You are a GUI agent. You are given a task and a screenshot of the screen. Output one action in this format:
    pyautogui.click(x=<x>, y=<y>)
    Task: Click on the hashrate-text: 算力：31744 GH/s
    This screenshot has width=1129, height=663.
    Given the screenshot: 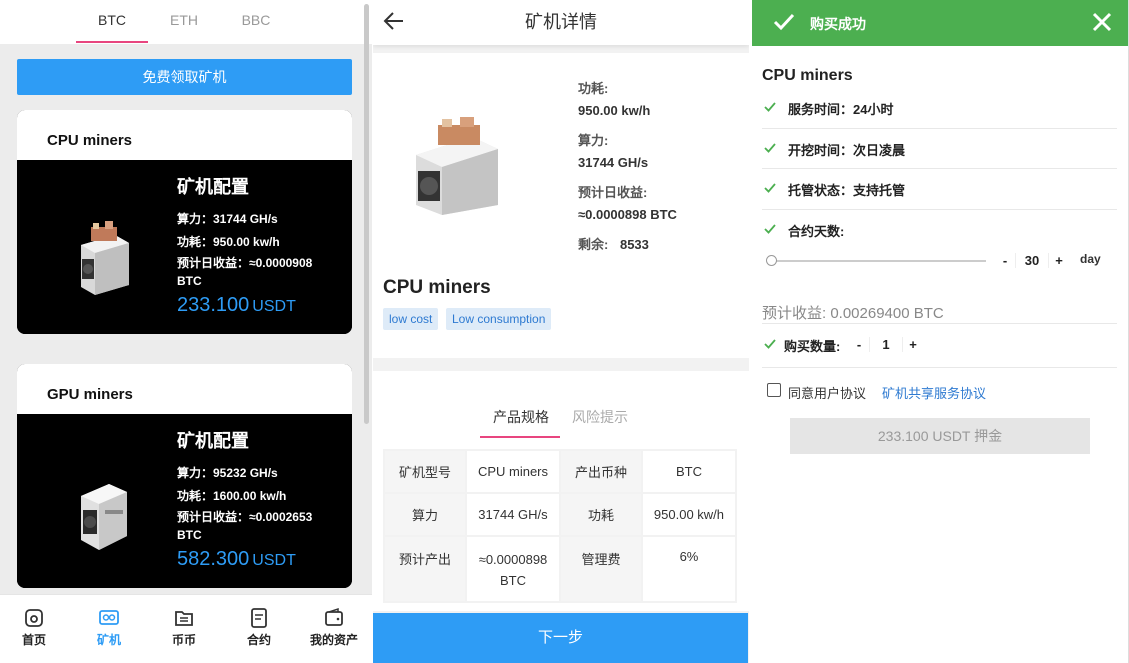 What is the action you would take?
    pyautogui.click(x=227, y=219)
    